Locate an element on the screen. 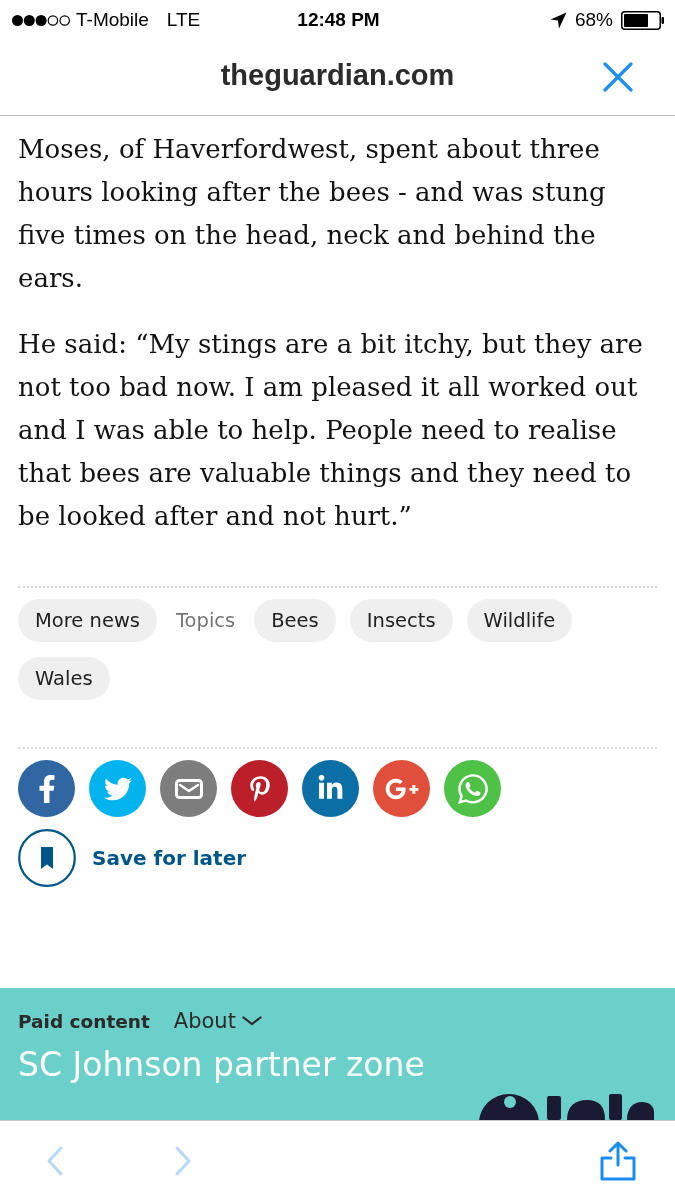 The image size is (675, 1200). topic-tag: Insects is located at coordinates (401, 620).